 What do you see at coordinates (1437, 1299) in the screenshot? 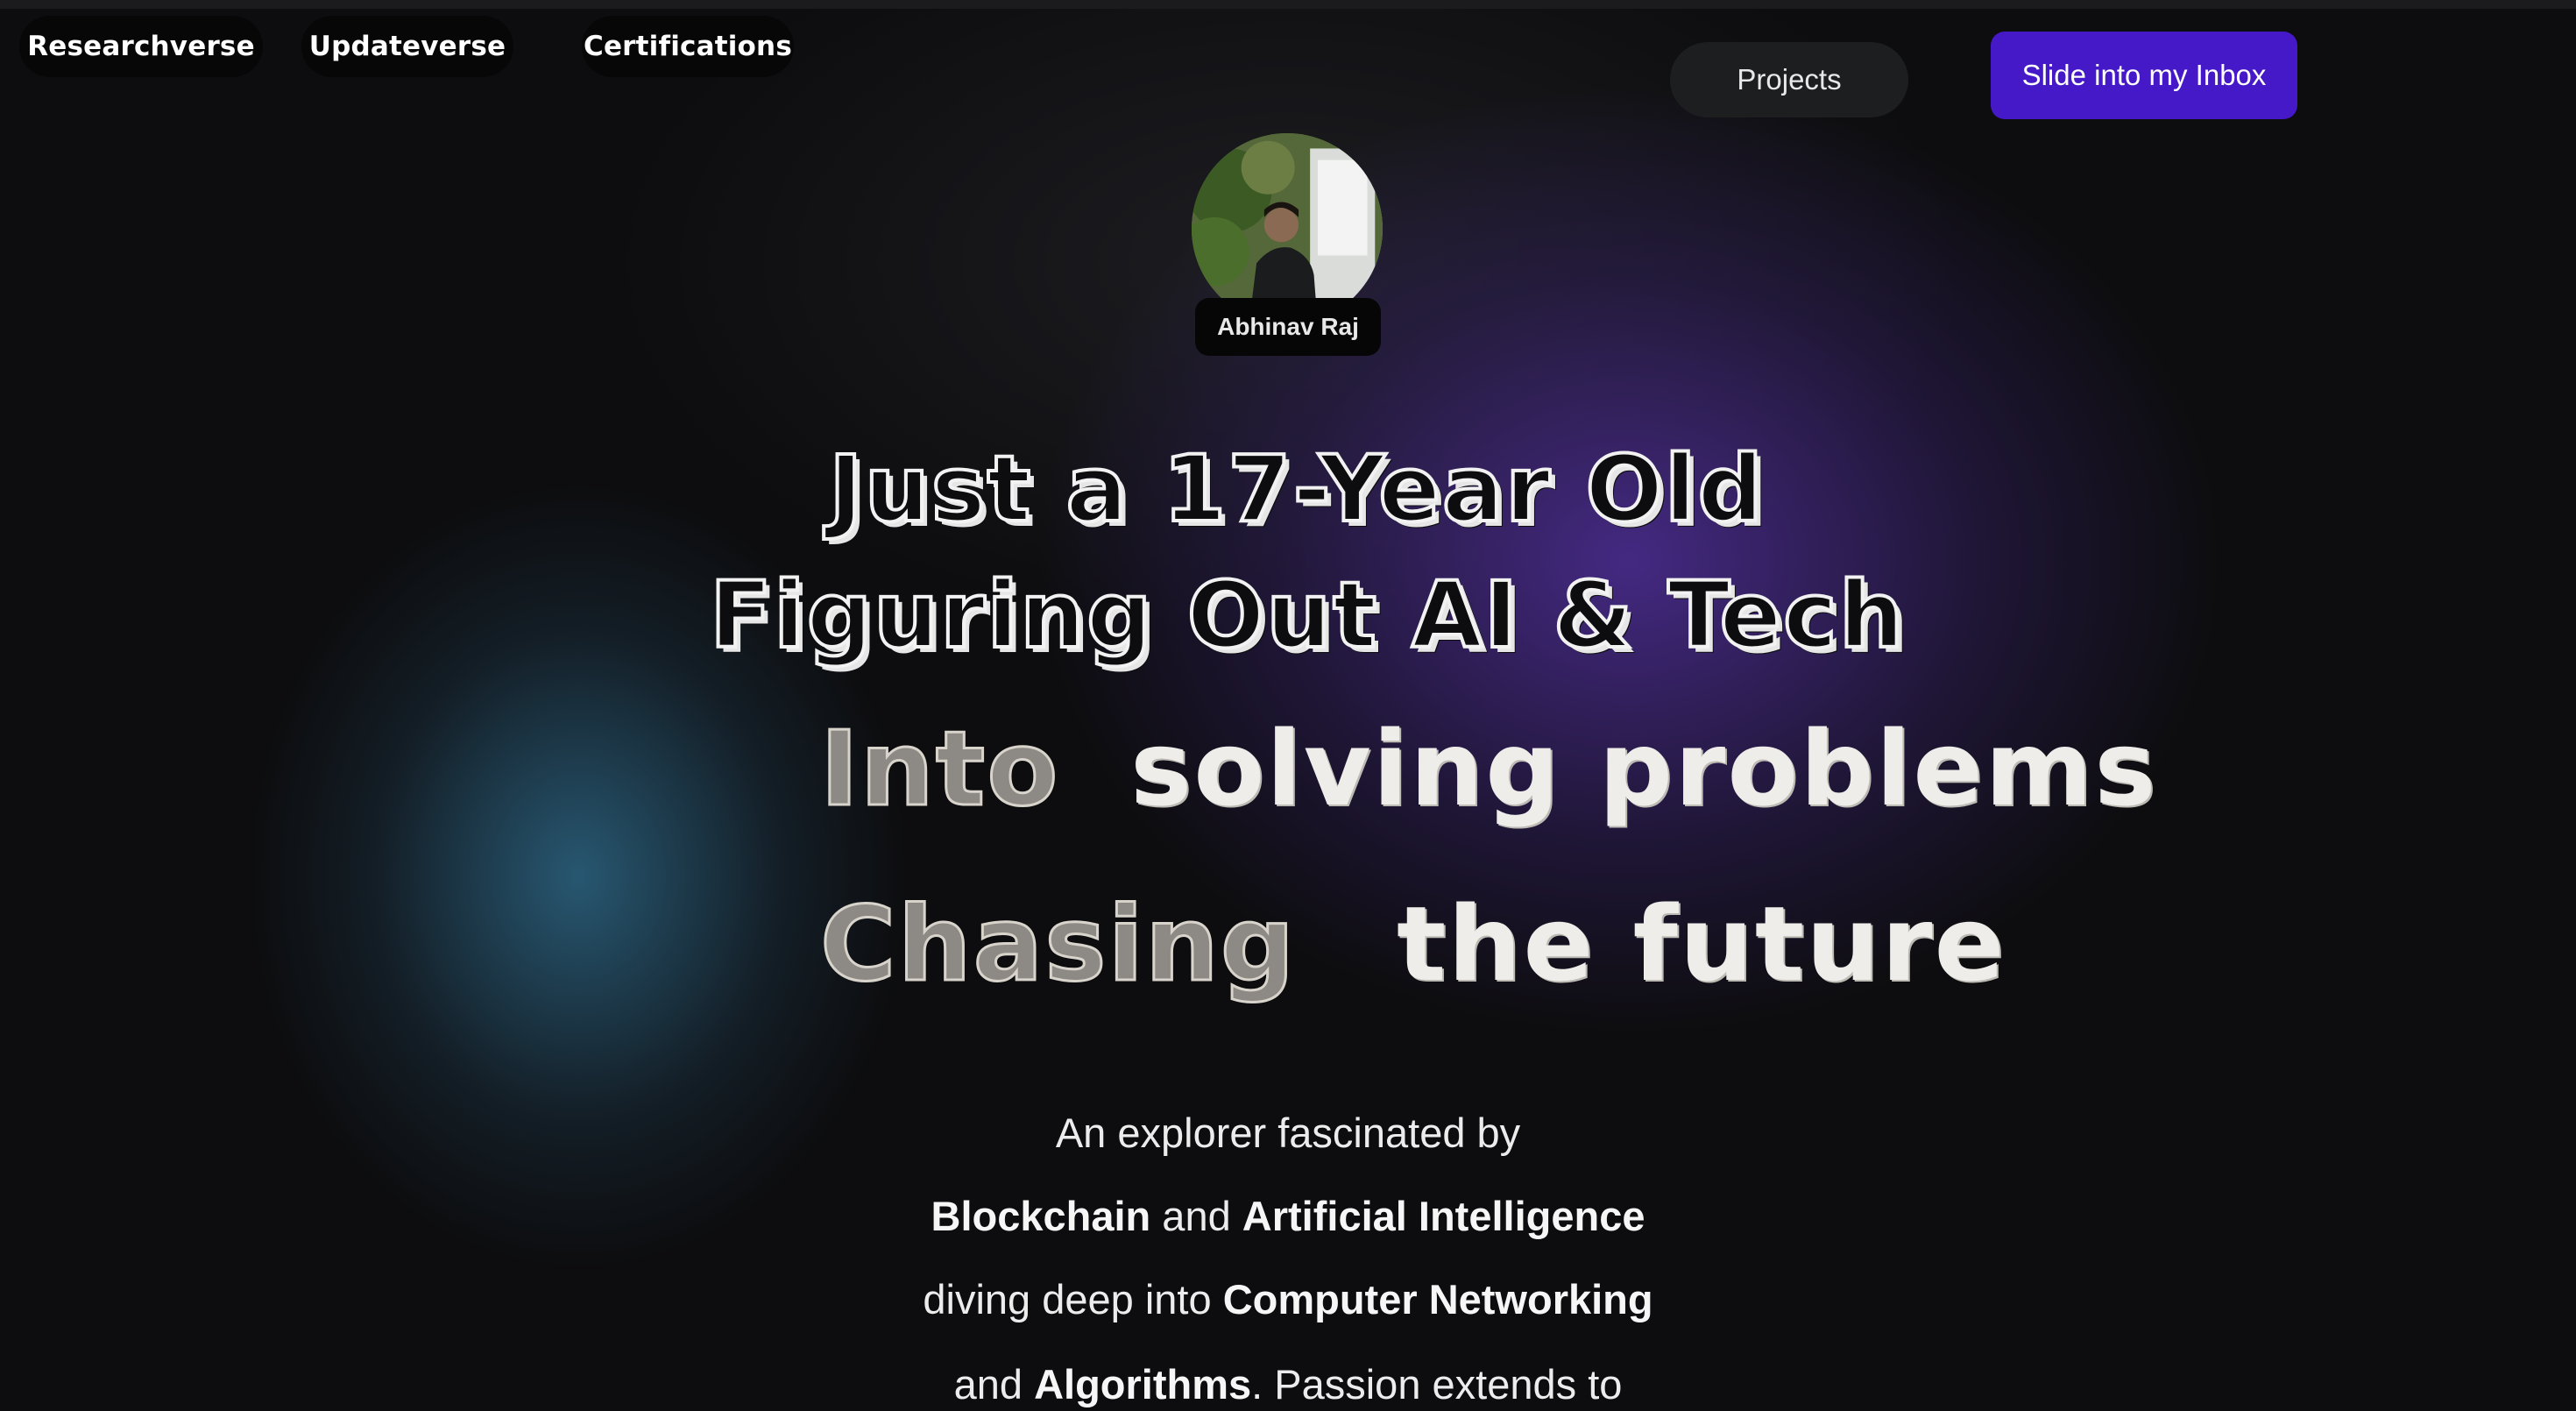
I see `bio-keyword-networking: Computer Networking` at bounding box center [1437, 1299].